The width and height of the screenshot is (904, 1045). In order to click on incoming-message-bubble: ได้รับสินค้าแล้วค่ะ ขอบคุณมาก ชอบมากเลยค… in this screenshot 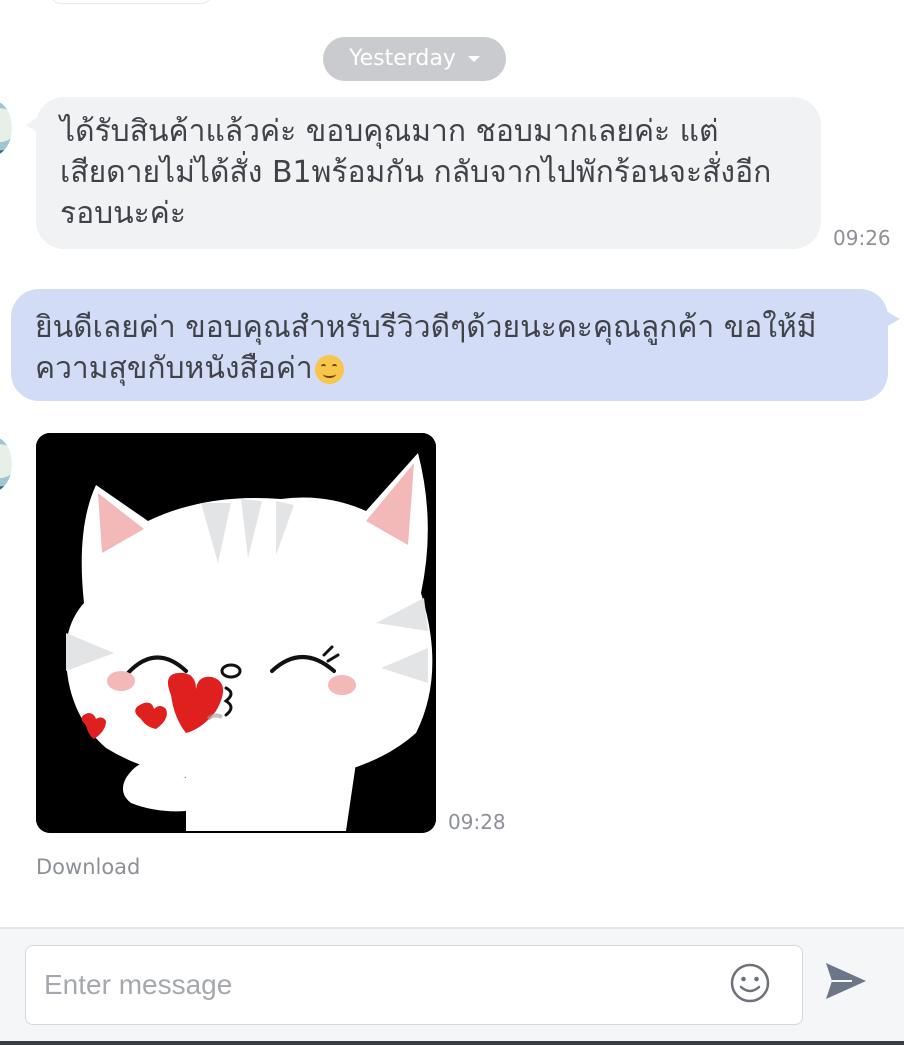, I will do `click(423, 173)`.